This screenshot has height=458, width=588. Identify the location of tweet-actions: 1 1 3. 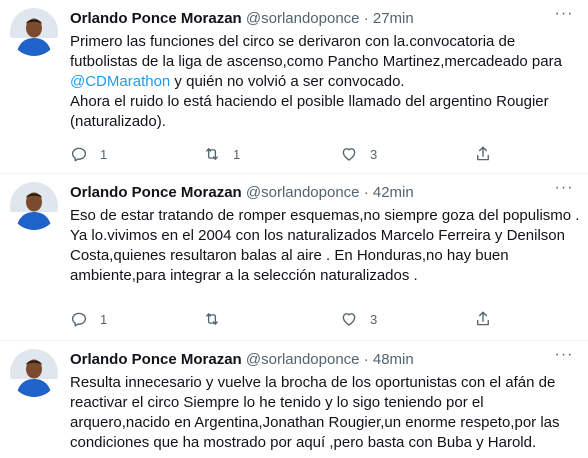
(285, 154).